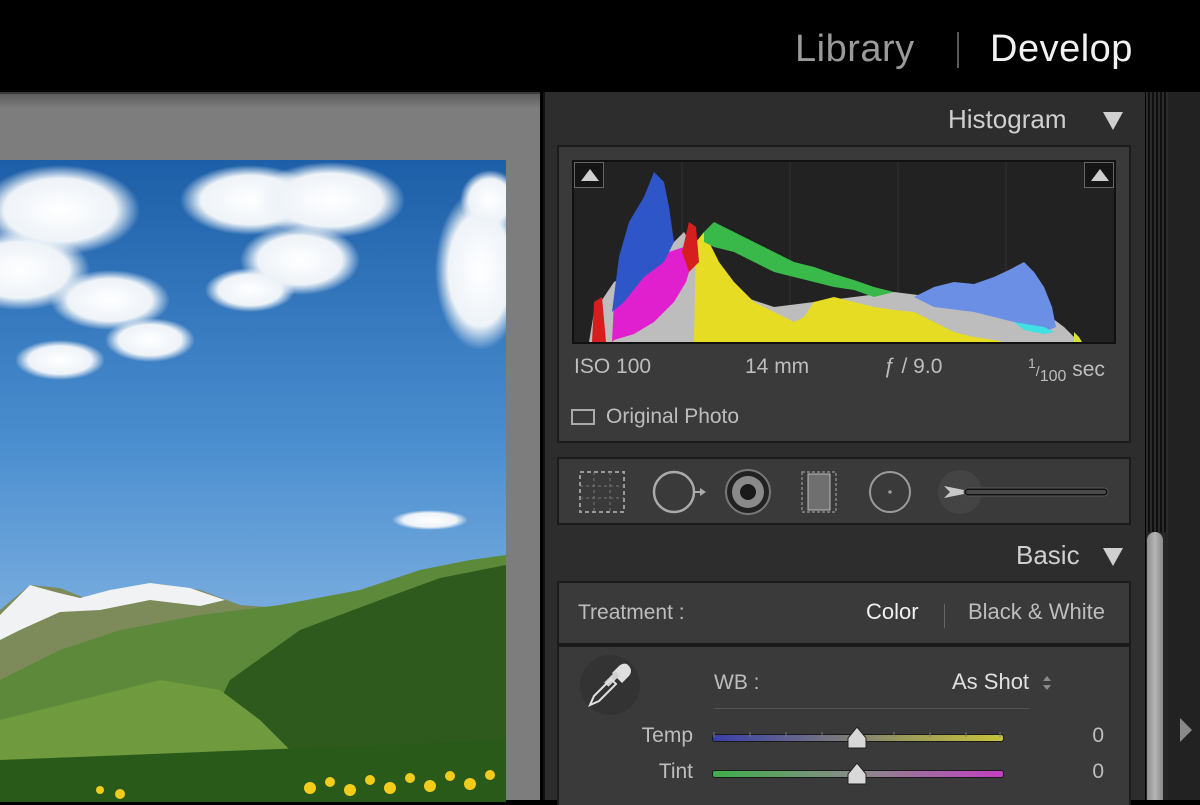 The image size is (1200, 805). Describe the element at coordinates (667, 735) in the screenshot. I see `temp-label: Temp` at that location.